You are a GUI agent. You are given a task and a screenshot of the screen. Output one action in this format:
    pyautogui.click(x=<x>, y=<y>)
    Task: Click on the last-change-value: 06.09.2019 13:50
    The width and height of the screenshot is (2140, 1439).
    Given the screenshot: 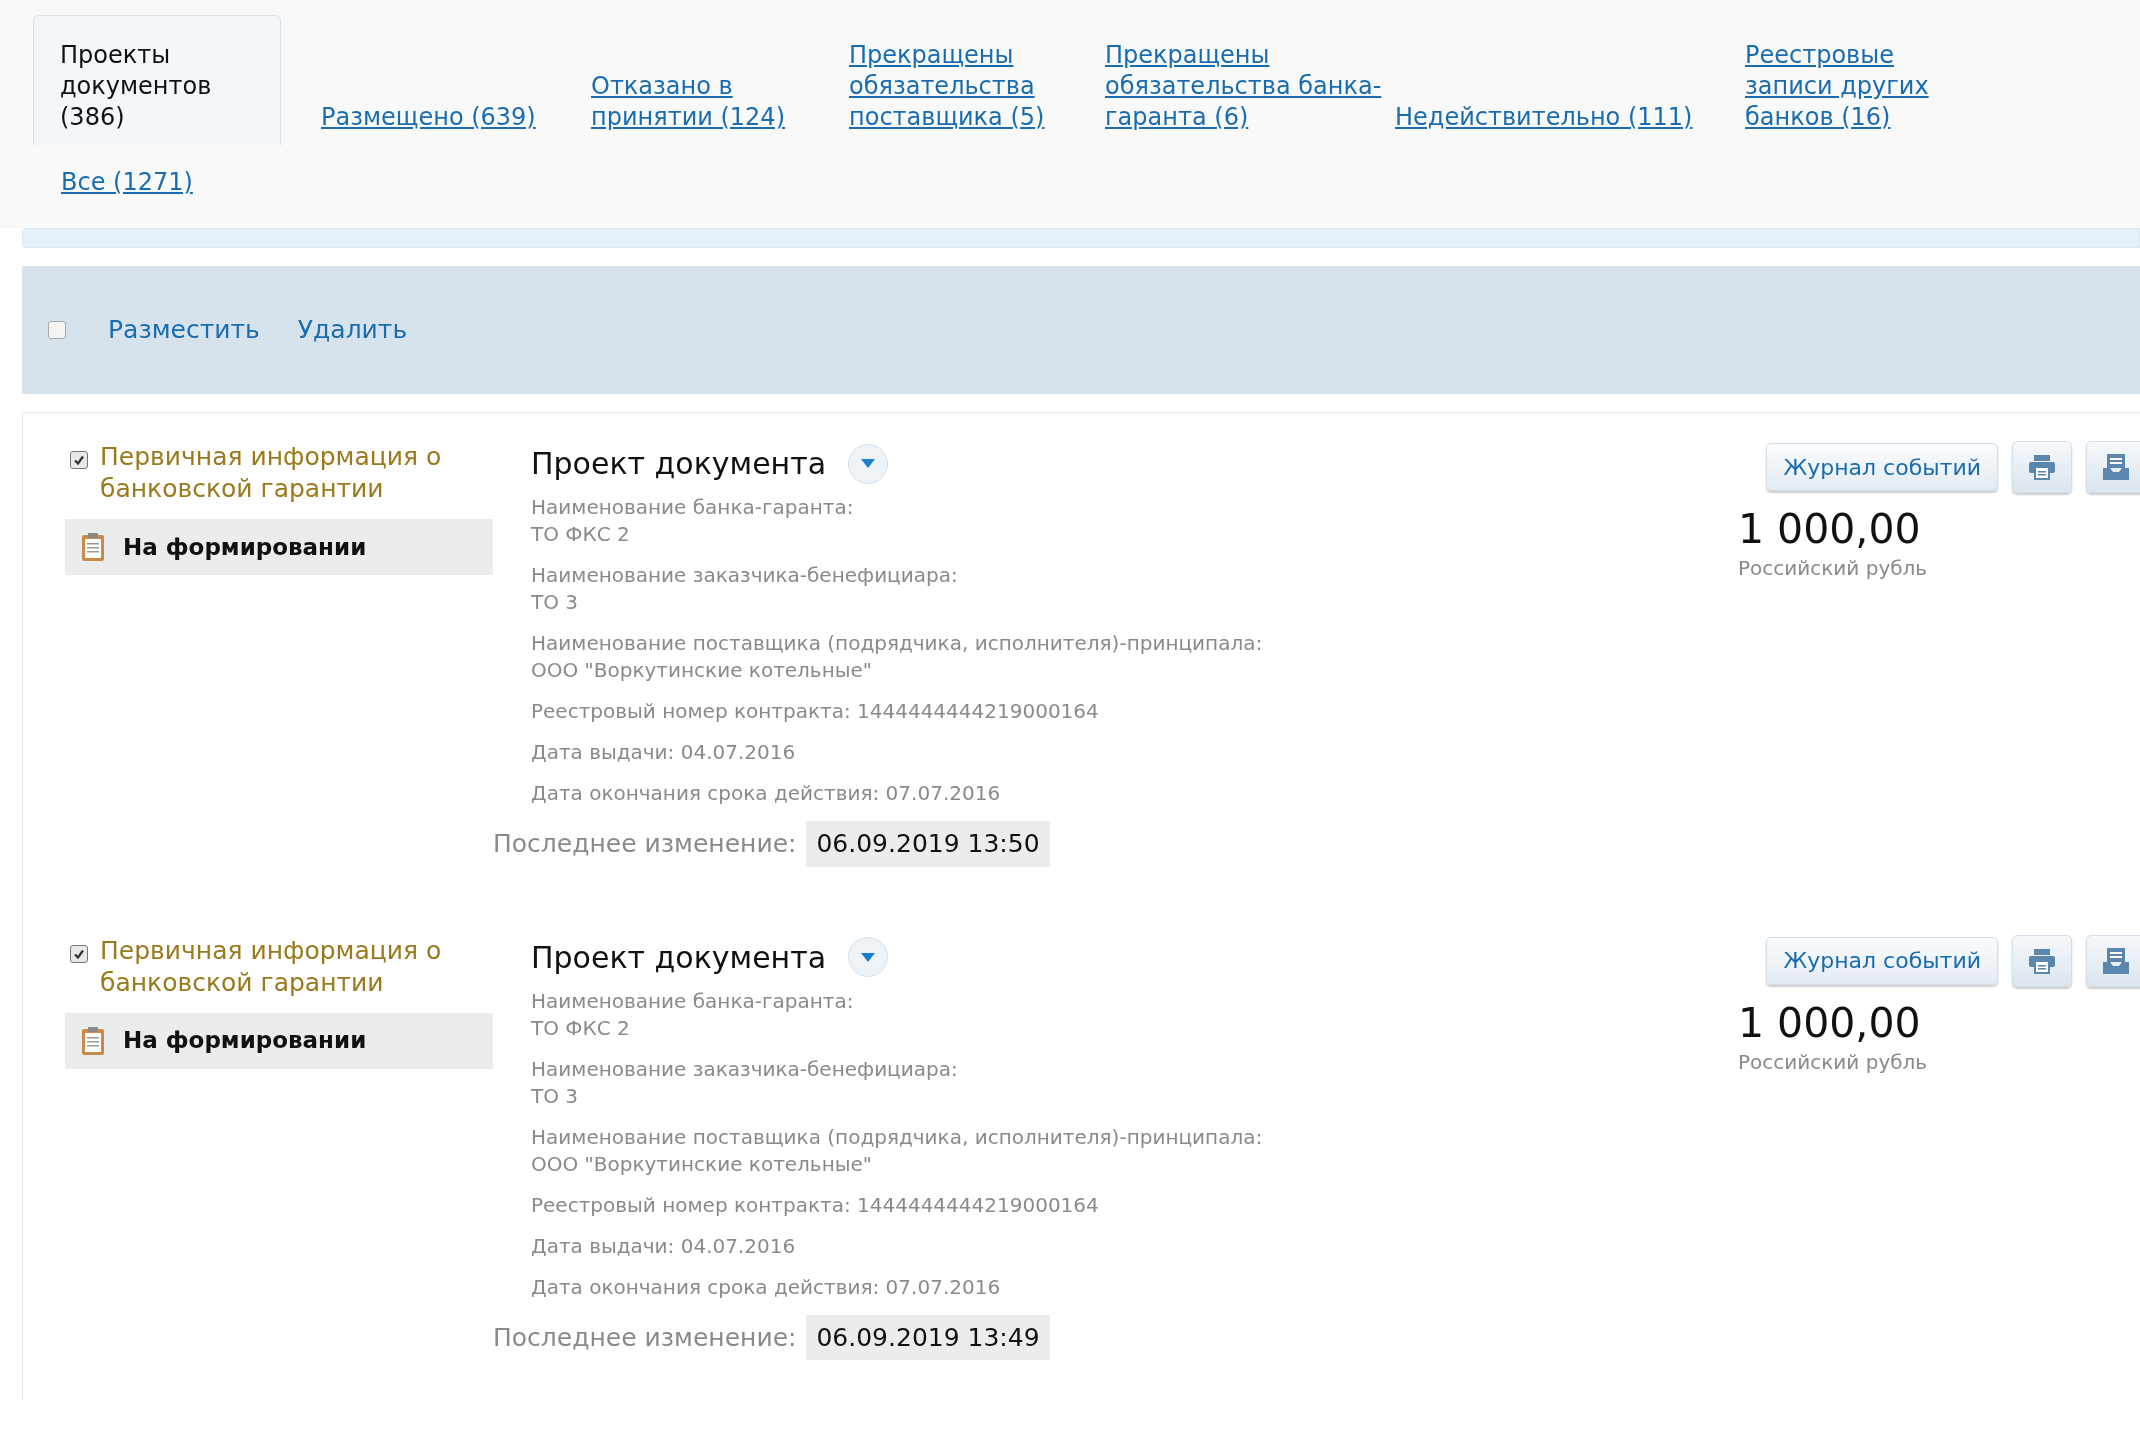 What is the action you would take?
    pyautogui.click(x=928, y=844)
    